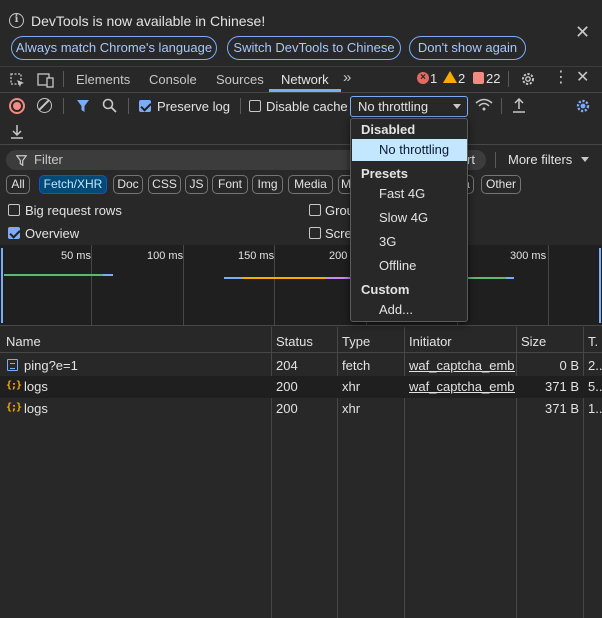 The width and height of the screenshot is (602, 618). Describe the element at coordinates (109, 106) in the screenshot. I see `search-icon` at that location.